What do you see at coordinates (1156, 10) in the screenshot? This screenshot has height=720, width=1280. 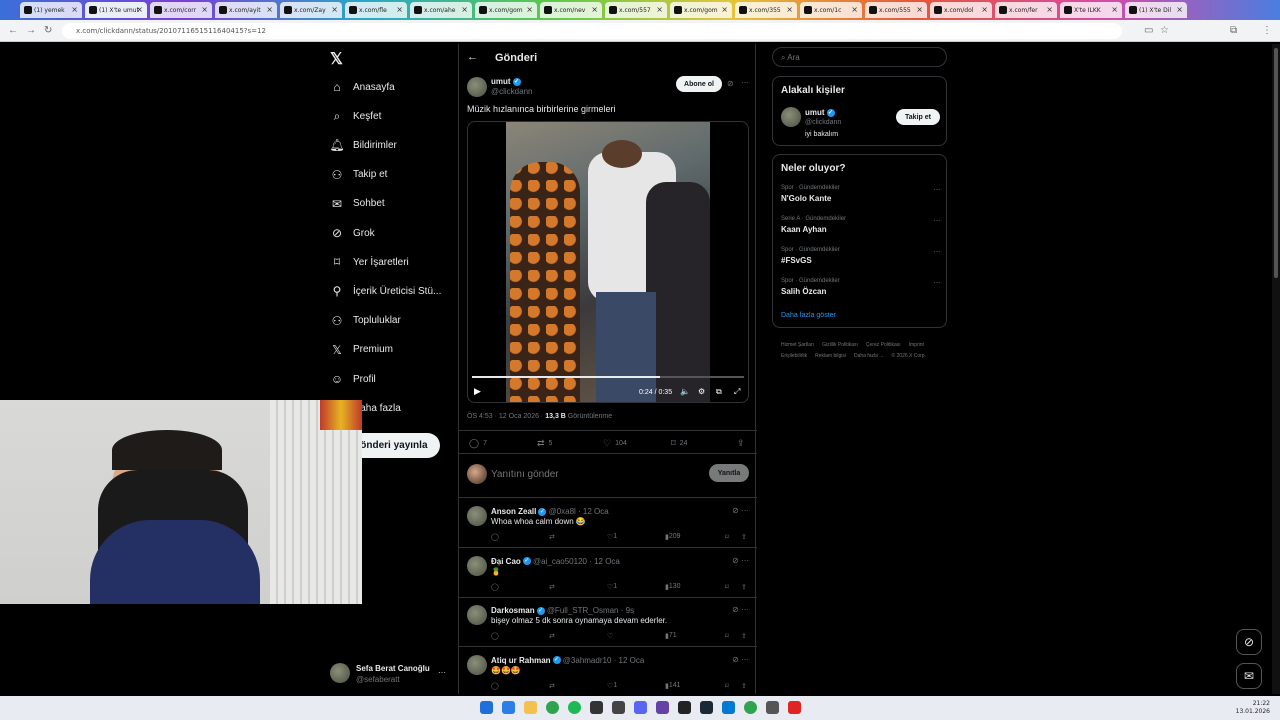 I see `browser-tab: (1) X'te Dil ×` at bounding box center [1156, 10].